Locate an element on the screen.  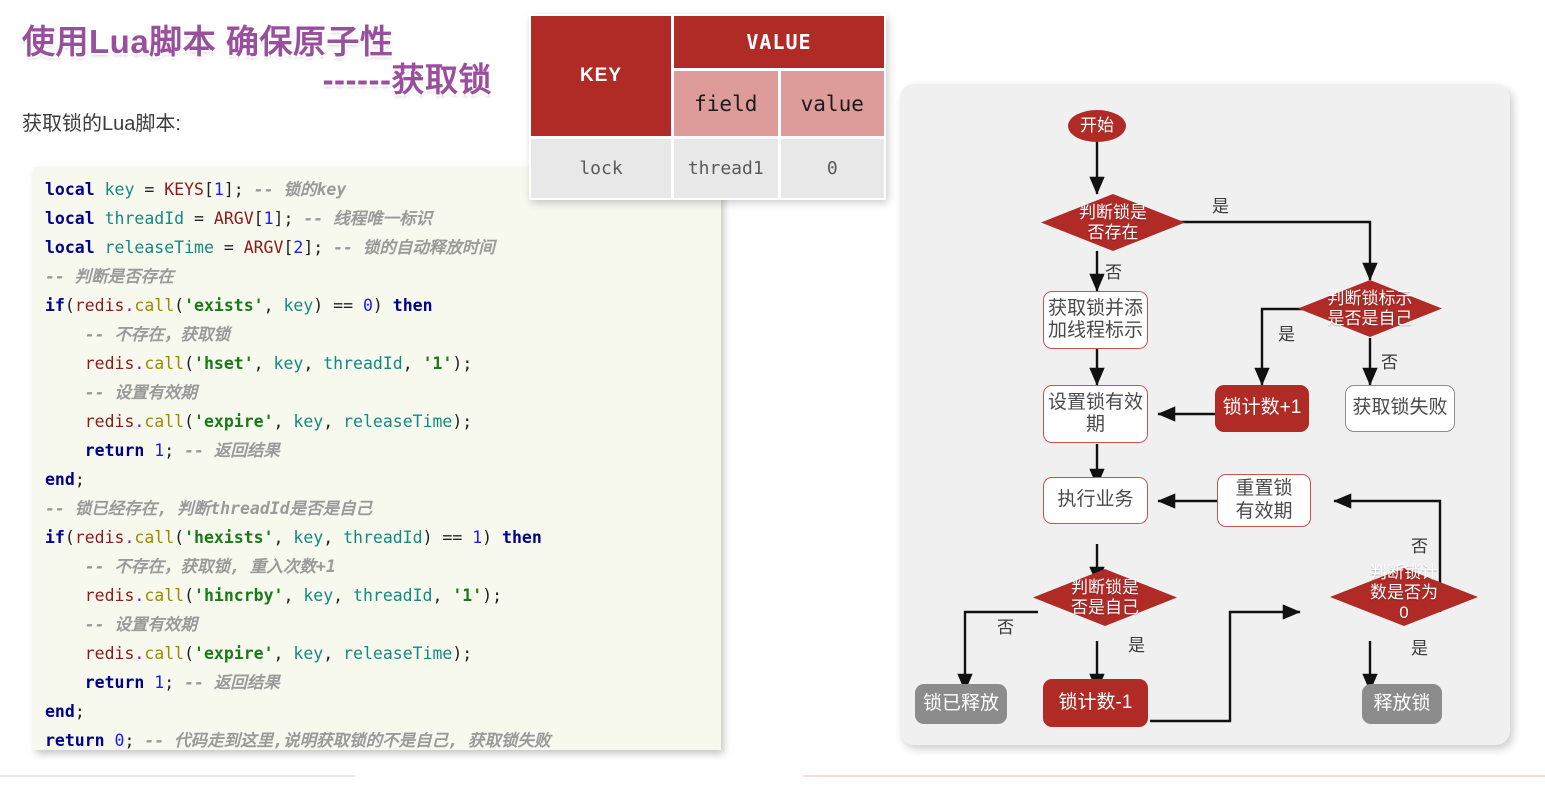
flow-node-check-count-zero: 判断锁计 数是否为 0 is located at coordinates (1404, 594).